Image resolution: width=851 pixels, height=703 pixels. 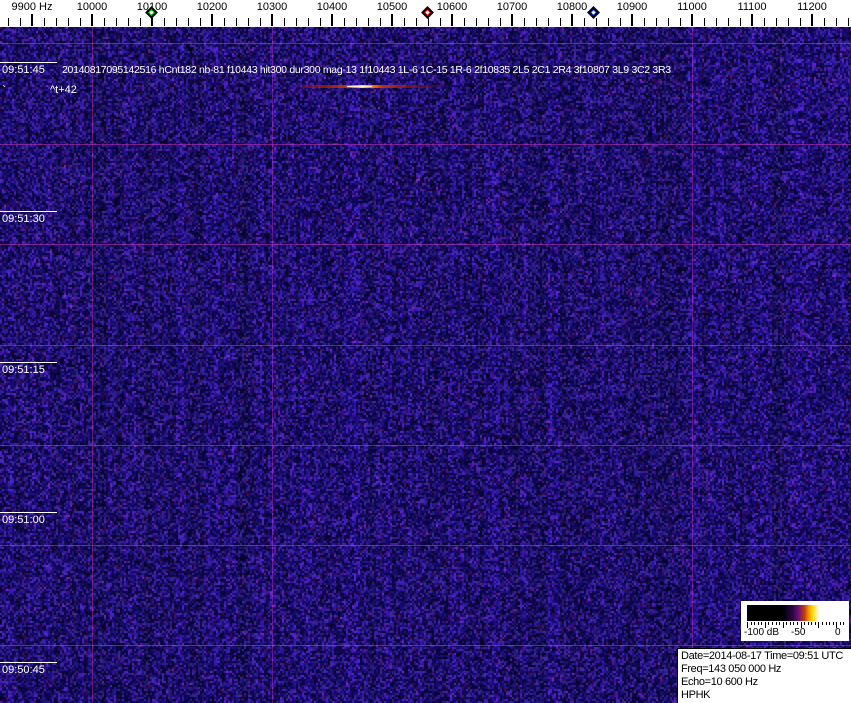 What do you see at coordinates (23, 520) in the screenshot?
I see `time-label-text: 09:51:00` at bounding box center [23, 520].